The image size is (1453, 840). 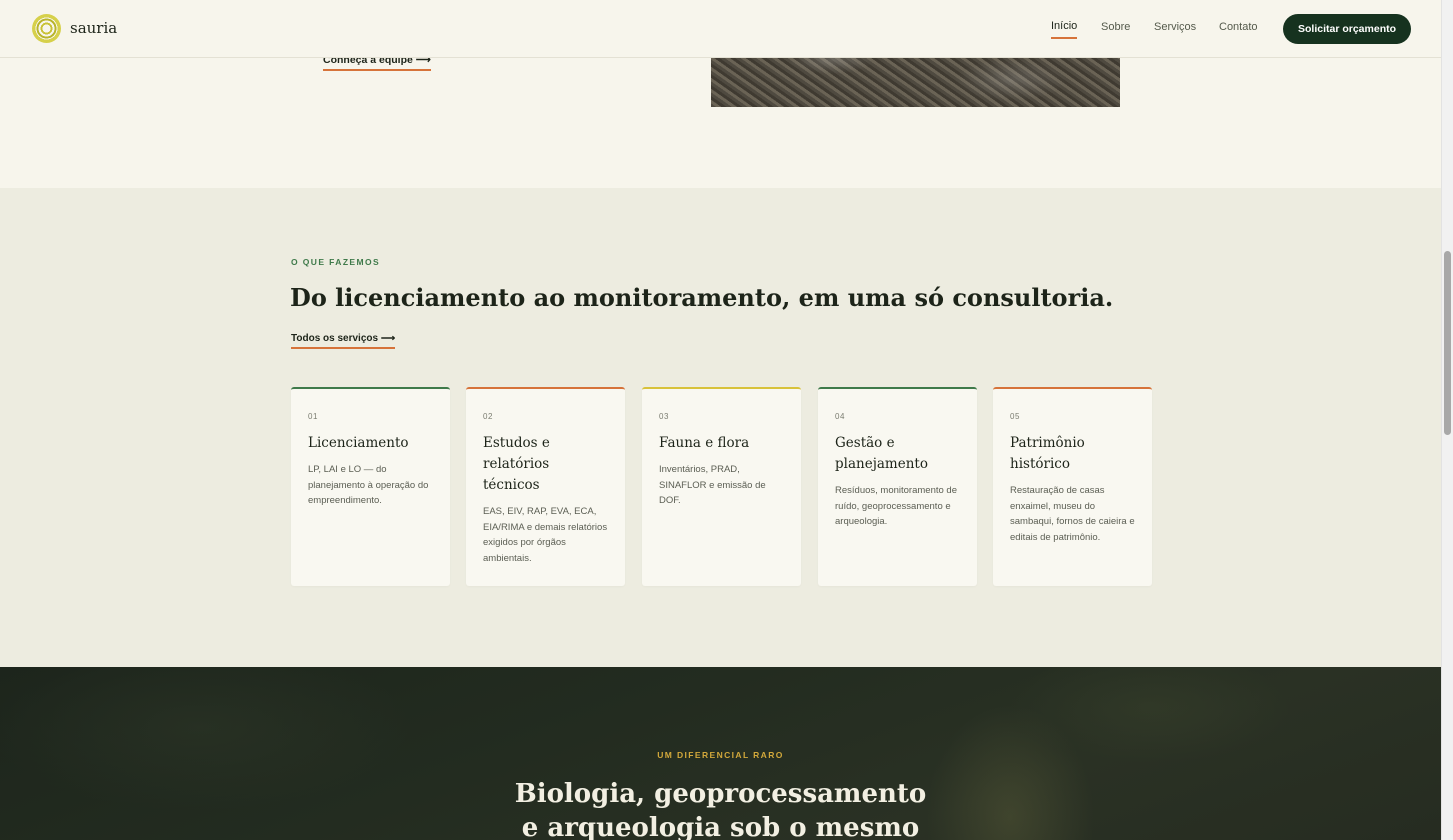 What do you see at coordinates (343, 341) in the screenshot?
I see `all-services-link: Todos os serviços ⟶` at bounding box center [343, 341].